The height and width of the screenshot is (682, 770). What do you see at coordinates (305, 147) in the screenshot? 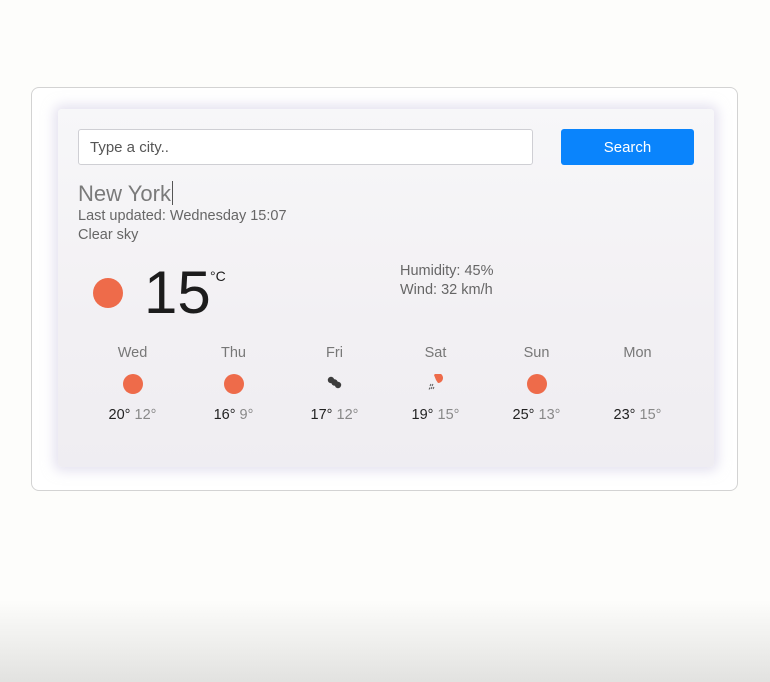
I see `city-search-input` at bounding box center [305, 147].